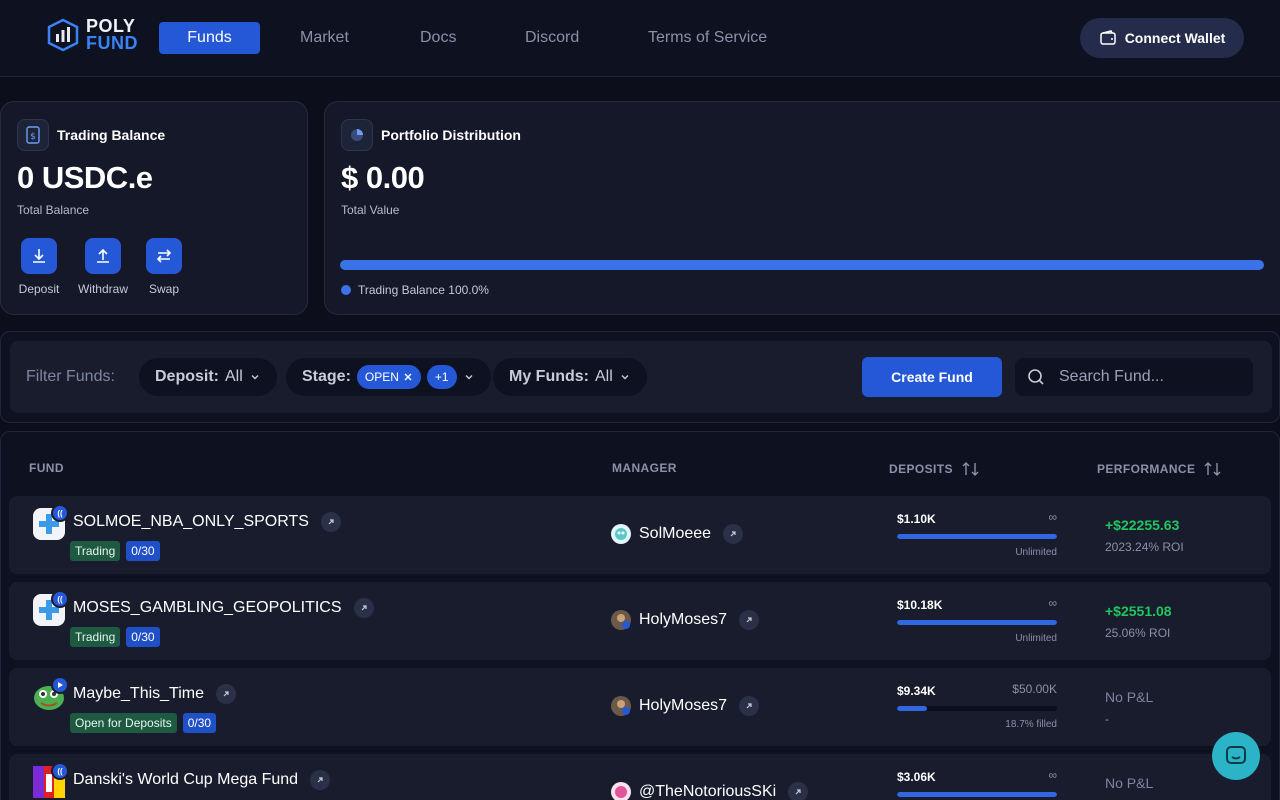 Image resolution: width=1280 pixels, height=800 pixels. Describe the element at coordinates (155, 694) in the screenshot. I see `fund-name: Maybe_This_Time` at that location.